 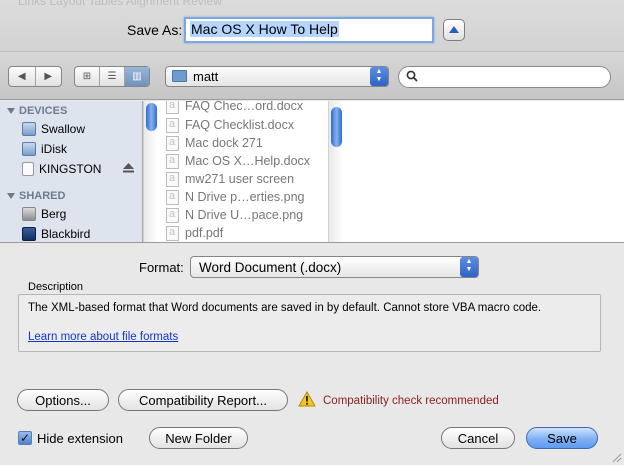 I want to click on sidebar-item-label: Berg, so click(x=54, y=214).